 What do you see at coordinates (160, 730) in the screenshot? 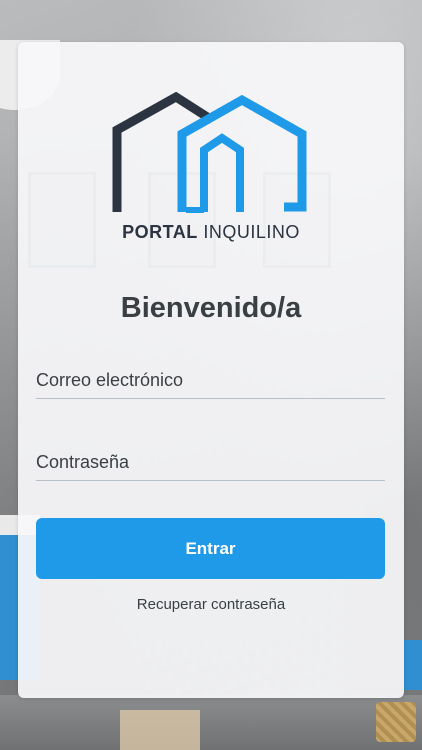
I see `background-bench` at bounding box center [160, 730].